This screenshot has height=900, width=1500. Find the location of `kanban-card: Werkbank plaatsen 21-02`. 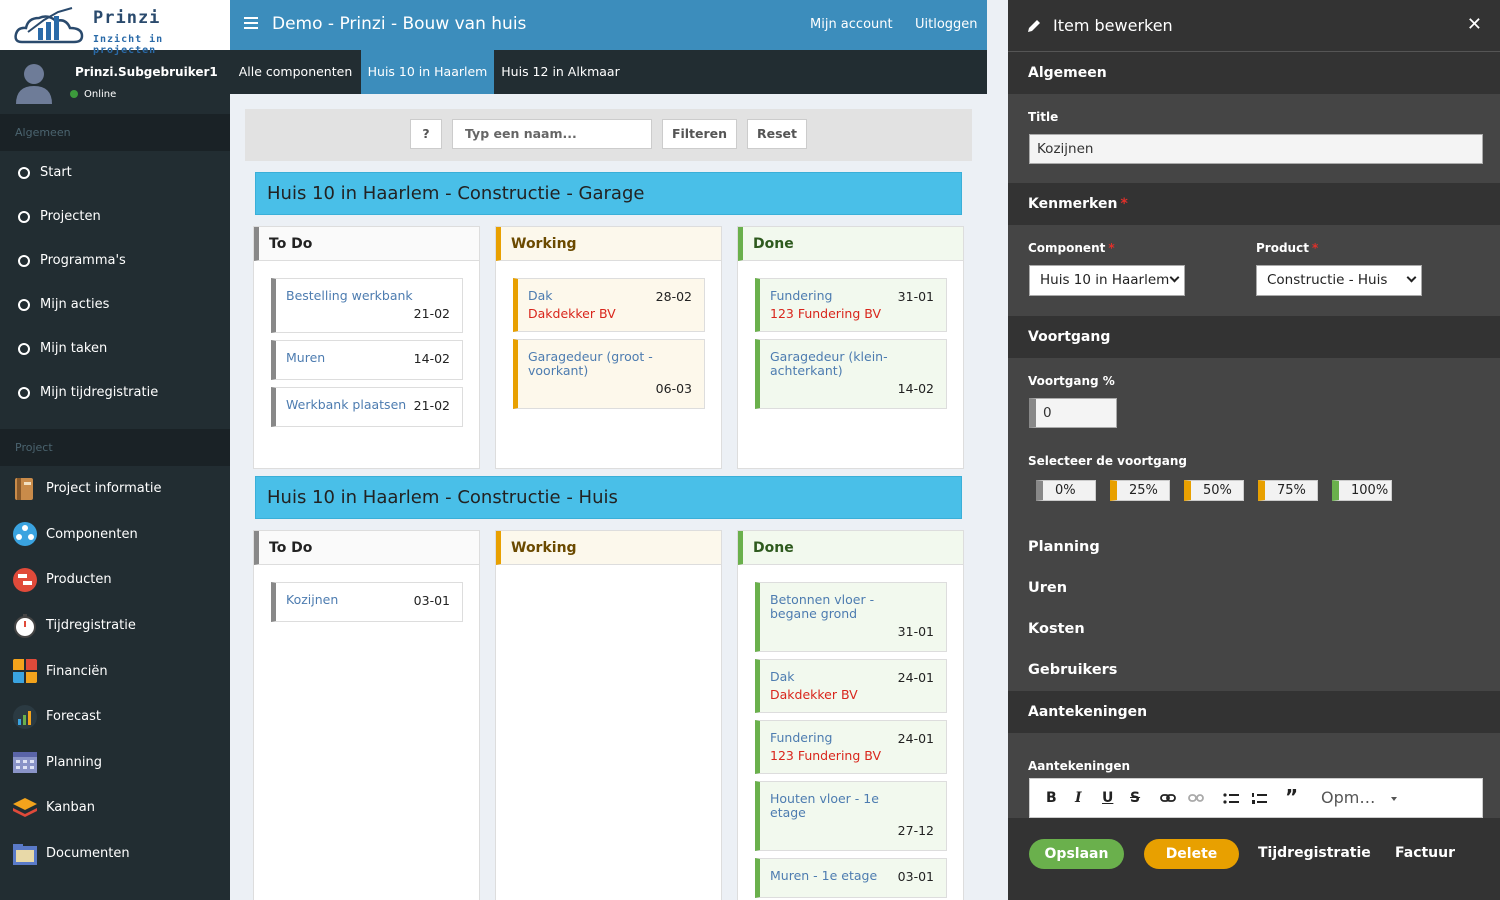

kanban-card: Werkbank plaatsen 21-02 is located at coordinates (367, 407).